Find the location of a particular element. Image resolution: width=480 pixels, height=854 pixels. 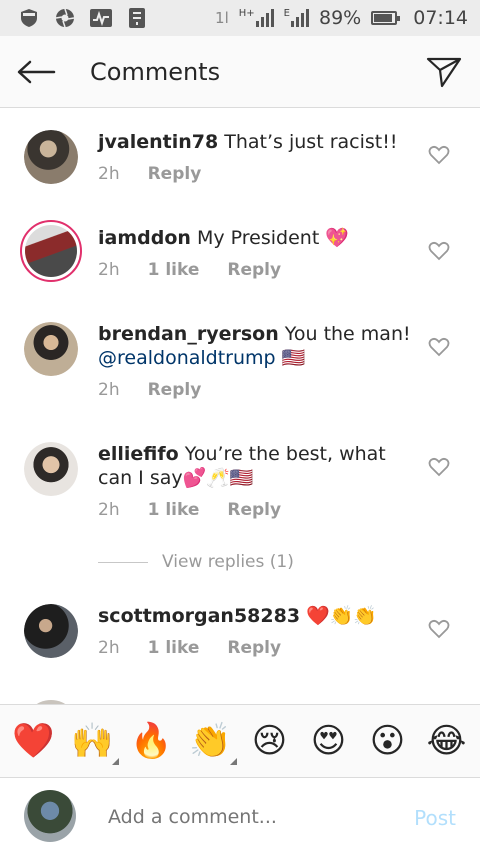

status-right: 1l H+ E 89% 07:14 is located at coordinates (341, 18).